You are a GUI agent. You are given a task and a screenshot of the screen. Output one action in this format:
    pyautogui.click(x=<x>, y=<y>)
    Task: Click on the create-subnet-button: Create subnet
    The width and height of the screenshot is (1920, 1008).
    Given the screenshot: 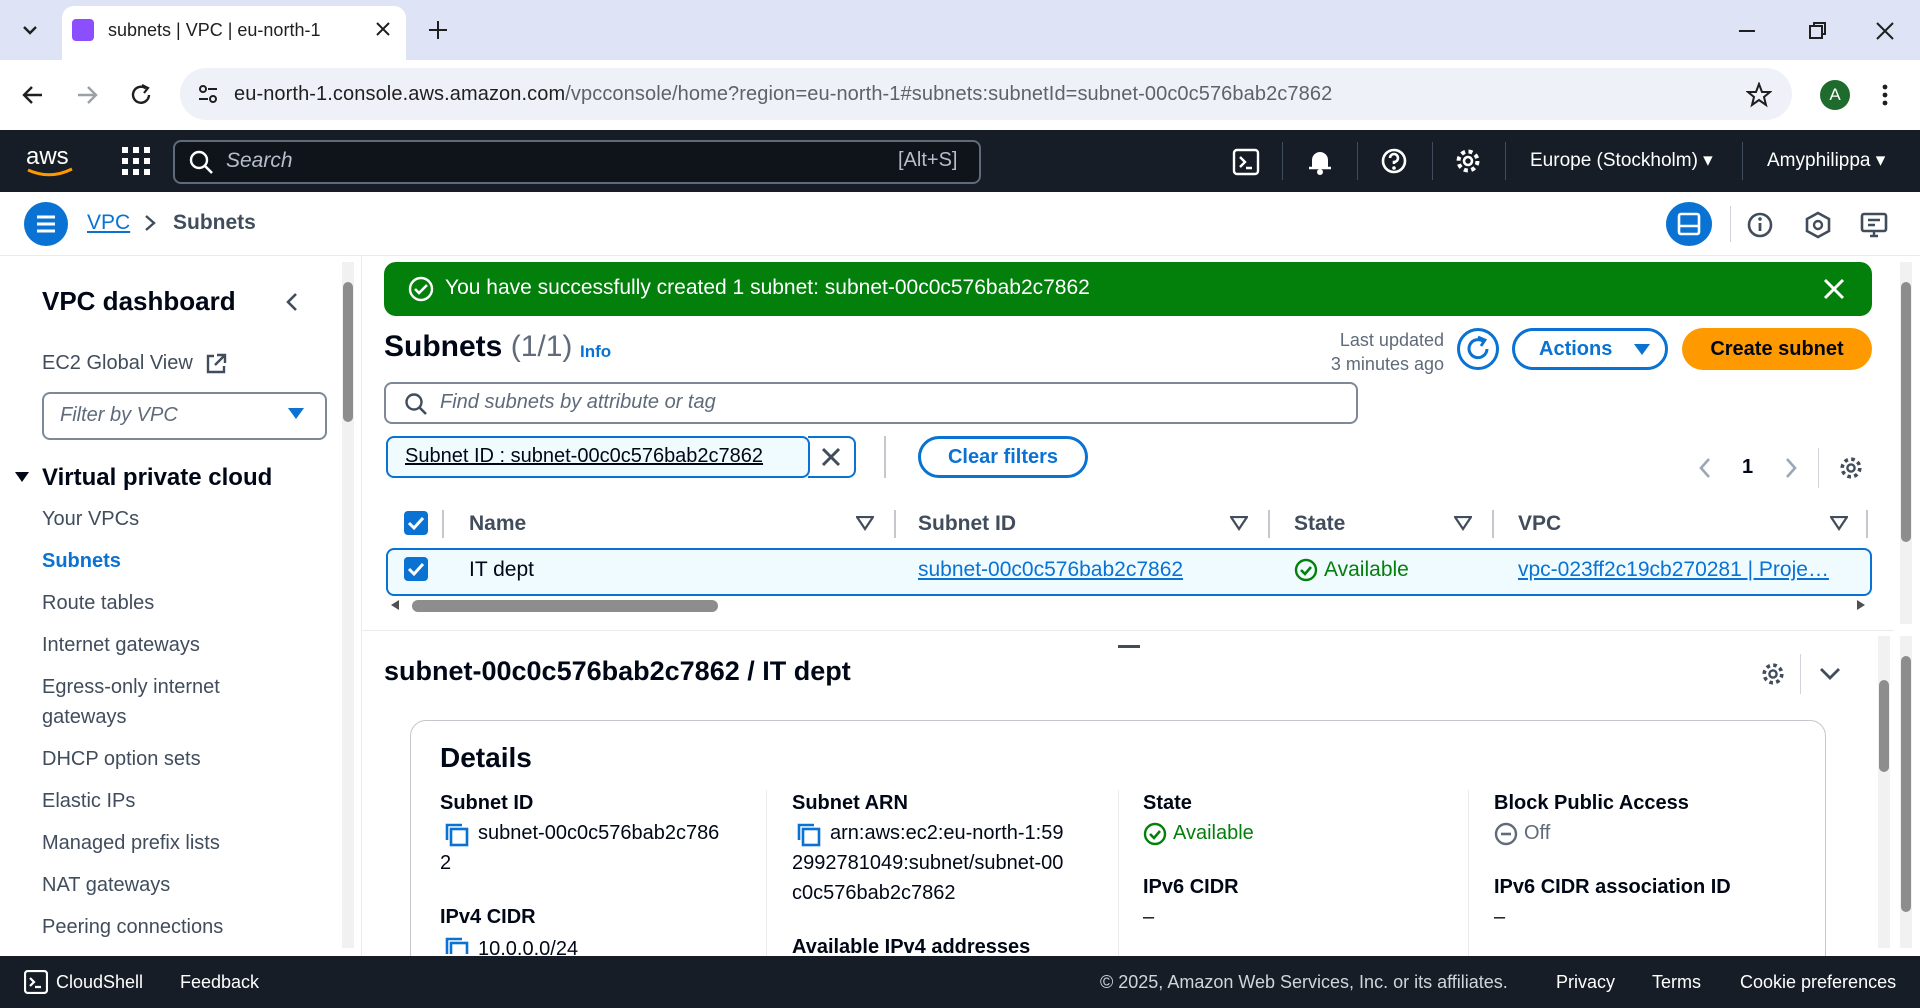 What is the action you would take?
    pyautogui.click(x=1777, y=349)
    